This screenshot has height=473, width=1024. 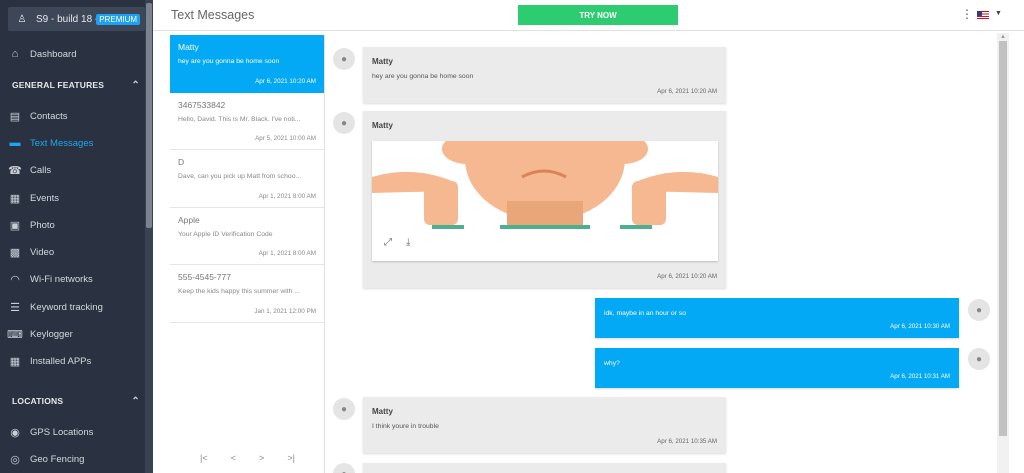 I want to click on sidebar-item-keylogger: ⌨ Keylogger, so click(x=72, y=334).